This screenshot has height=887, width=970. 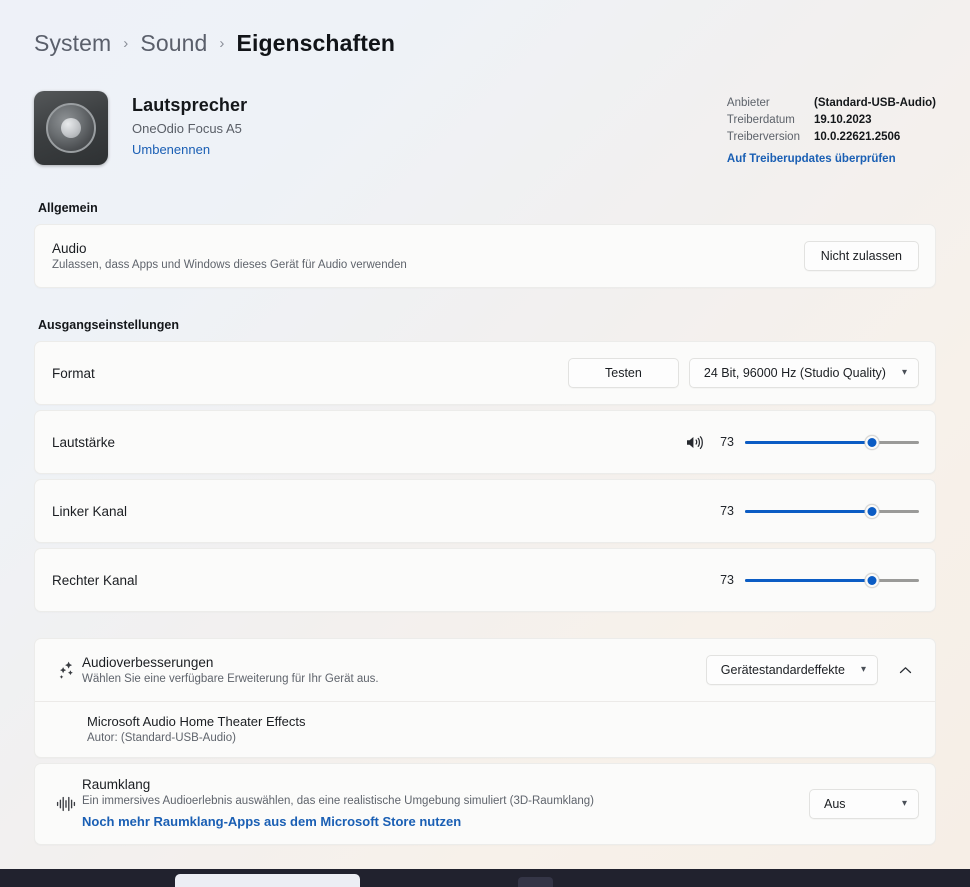 What do you see at coordinates (763, 137) in the screenshot?
I see `driver-version-label: Treiberversion` at bounding box center [763, 137].